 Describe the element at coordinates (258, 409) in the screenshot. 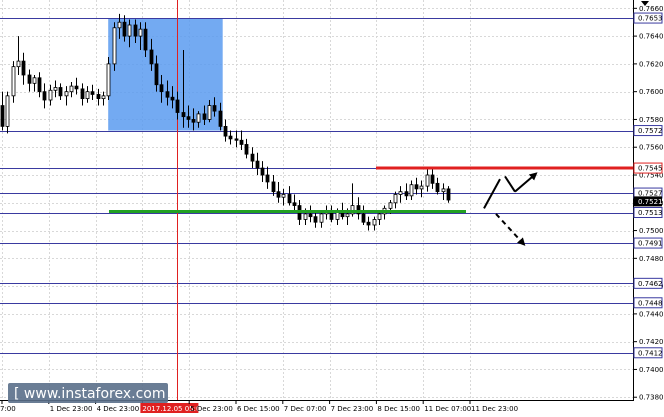

I see `x-tick-label: 6 Dec 15:00` at that location.